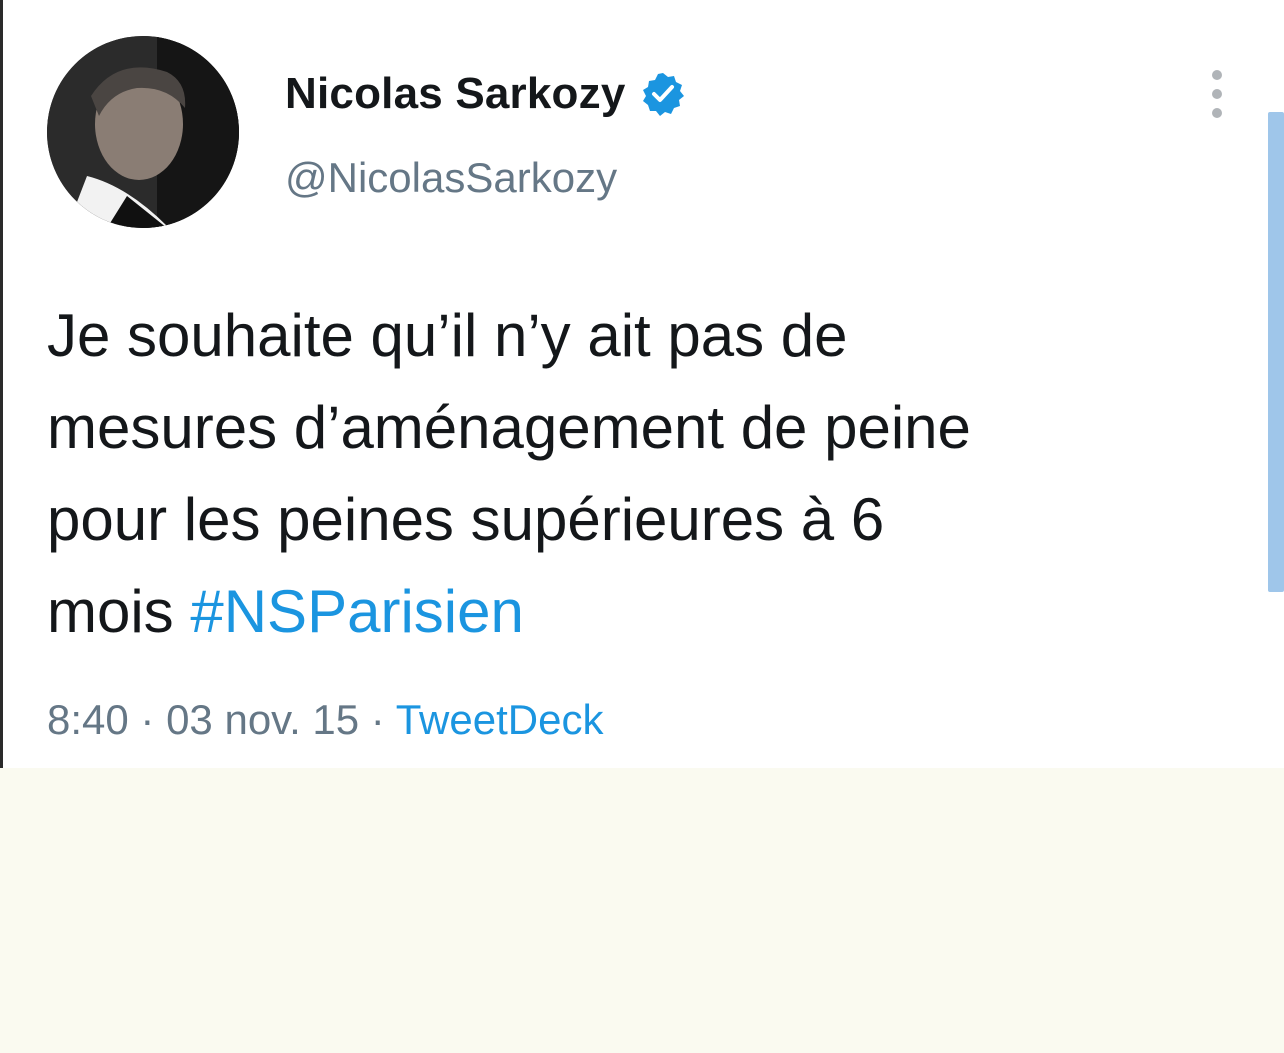  What do you see at coordinates (1276, 352) in the screenshot?
I see `scrollbar` at bounding box center [1276, 352].